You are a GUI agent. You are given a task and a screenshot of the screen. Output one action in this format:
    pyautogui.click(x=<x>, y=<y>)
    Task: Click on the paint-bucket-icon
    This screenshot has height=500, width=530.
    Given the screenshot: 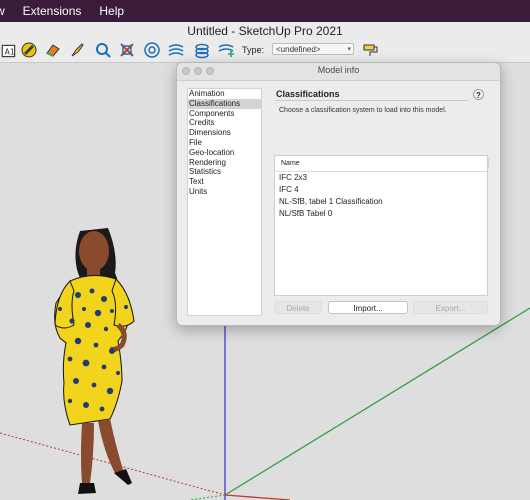 What is the action you would take?
    pyautogui.click(x=29, y=50)
    